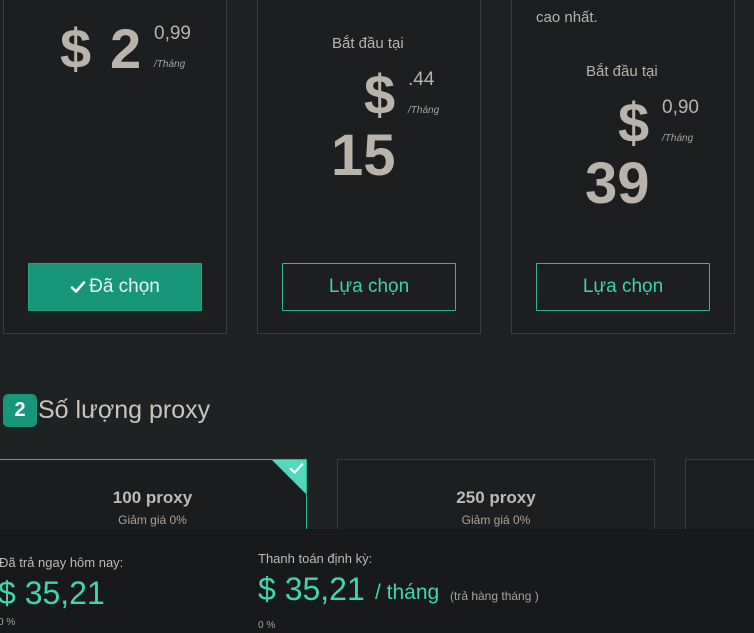 This screenshot has width=754, height=633. I want to click on plan-3-price-whole: 39, so click(617, 183).